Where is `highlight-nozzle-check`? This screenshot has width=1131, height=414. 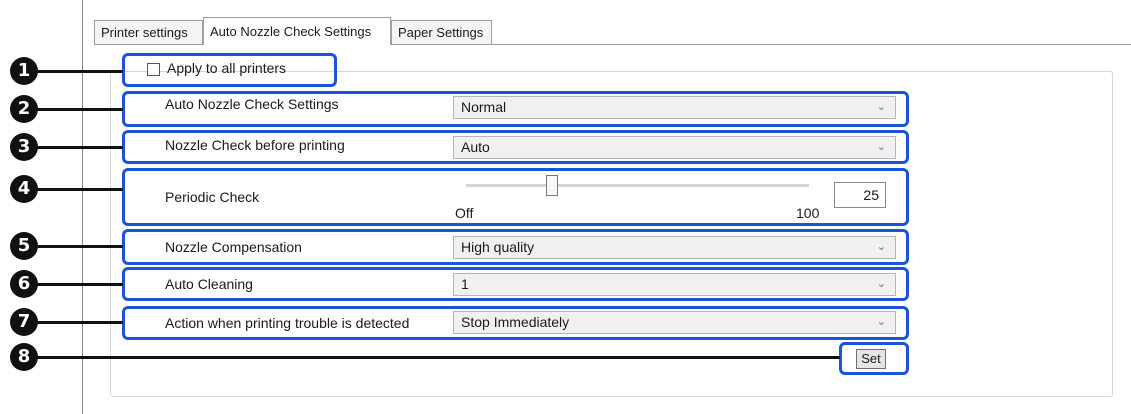 highlight-nozzle-check is located at coordinates (515, 147).